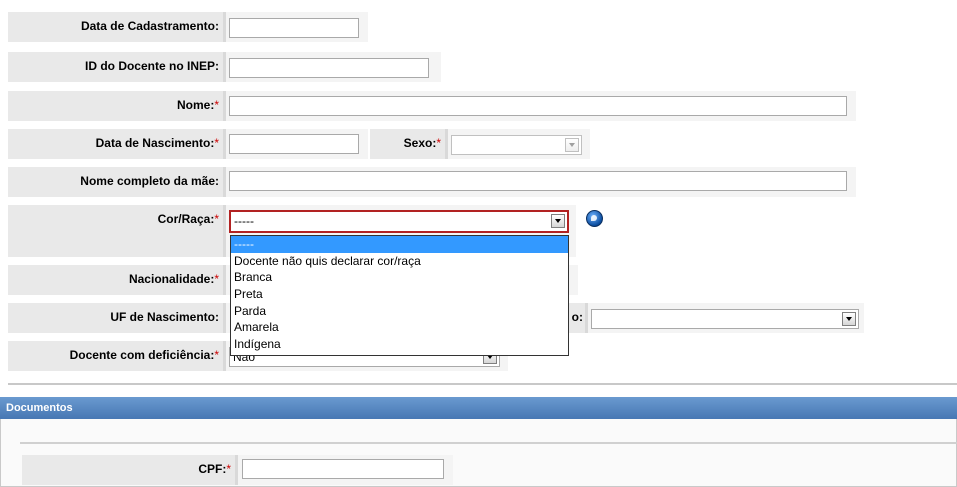 The width and height of the screenshot is (957, 487). Describe the element at coordinates (407, 144) in the screenshot. I see `label-sexo: Sexo:*` at that location.